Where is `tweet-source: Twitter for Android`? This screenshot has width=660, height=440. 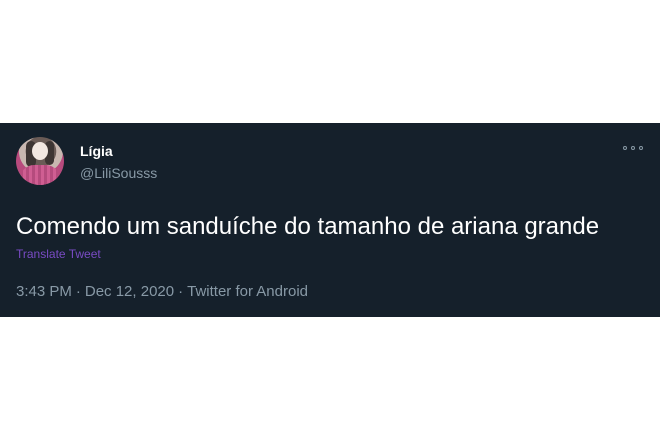 tweet-source: Twitter for Android is located at coordinates (247, 291).